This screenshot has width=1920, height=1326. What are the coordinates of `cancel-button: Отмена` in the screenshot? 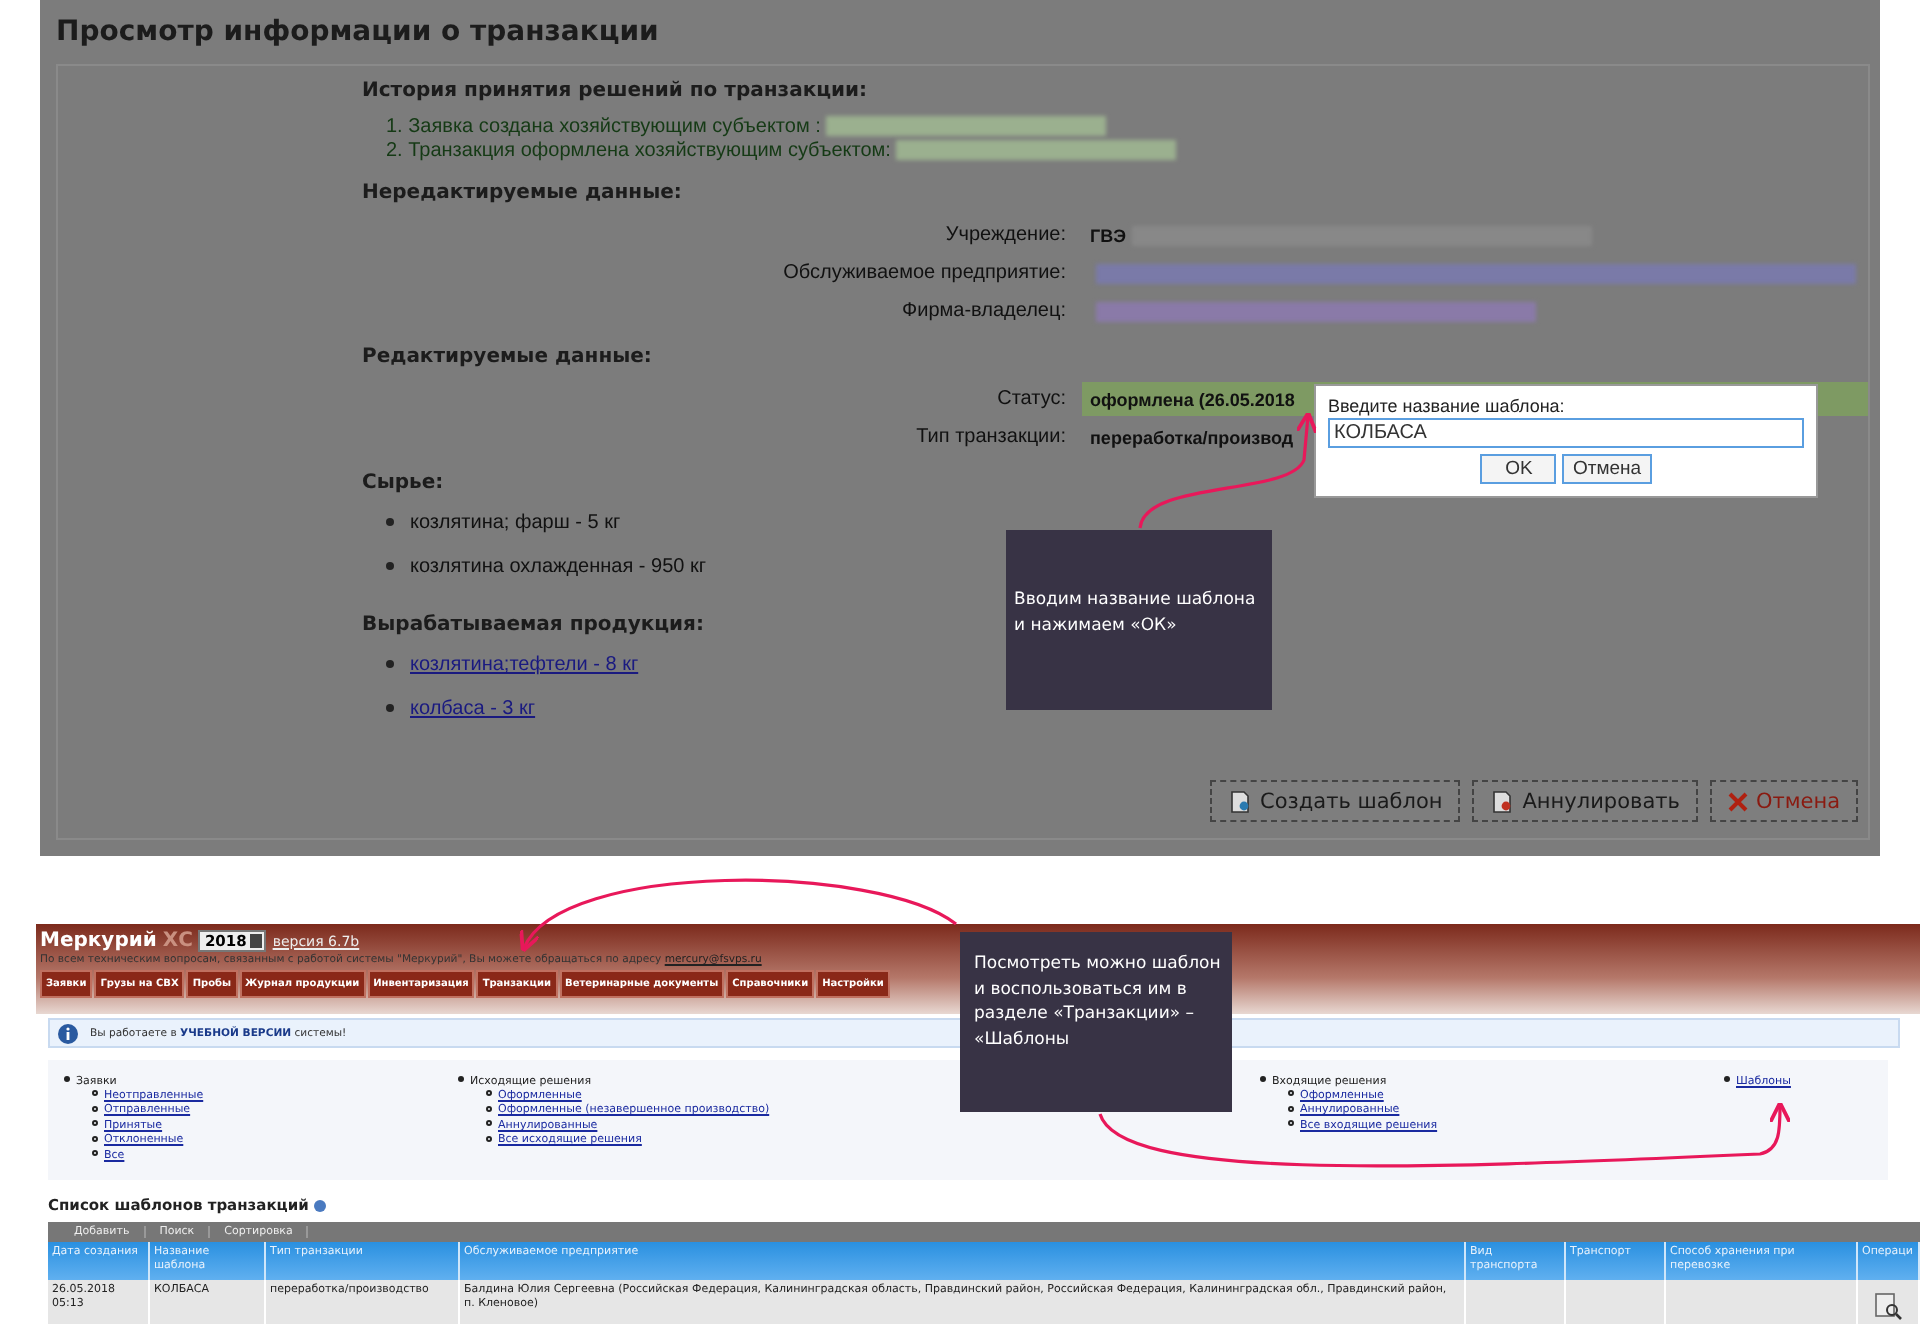 It's located at (1607, 469).